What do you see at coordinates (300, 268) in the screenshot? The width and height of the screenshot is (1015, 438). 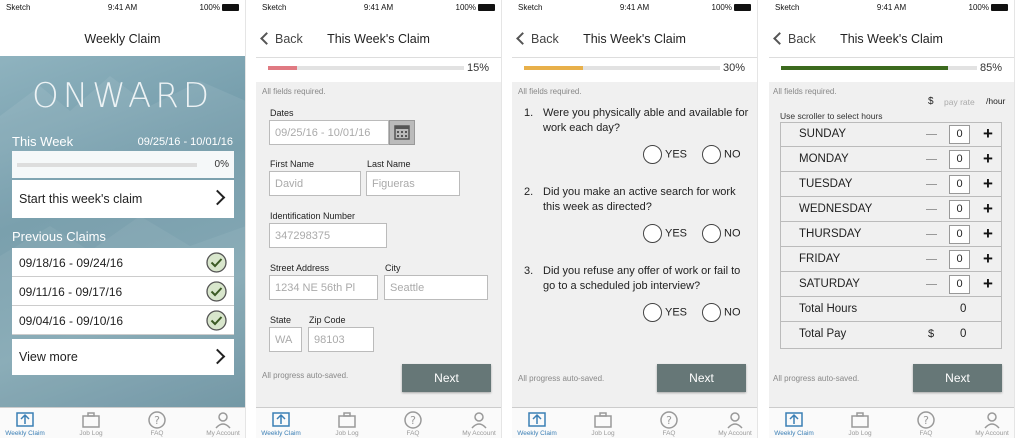 I see `street-label: Street Address` at bounding box center [300, 268].